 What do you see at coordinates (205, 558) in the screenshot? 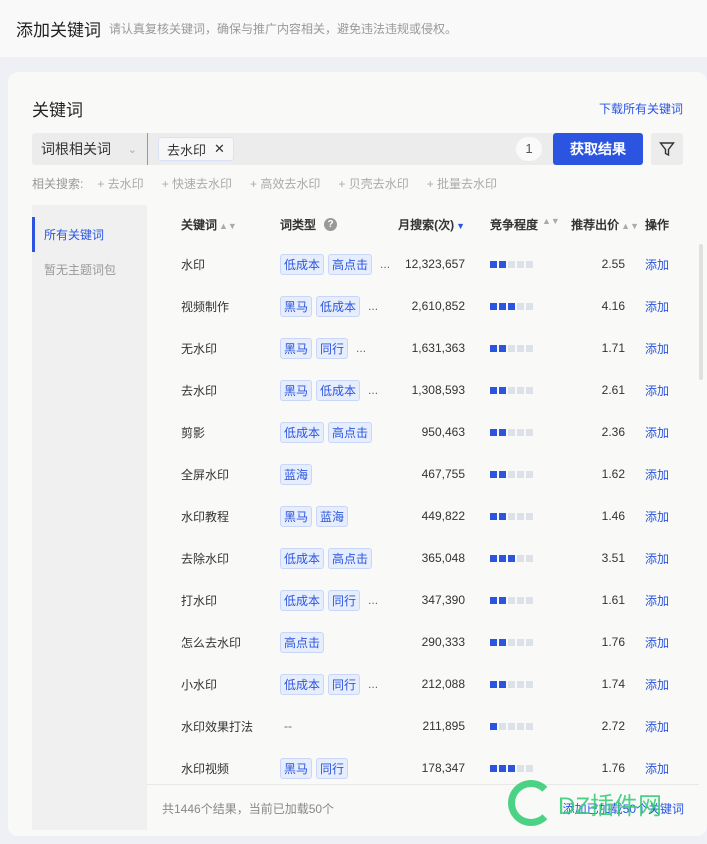
I see `keyword: 去除水印` at bounding box center [205, 558].